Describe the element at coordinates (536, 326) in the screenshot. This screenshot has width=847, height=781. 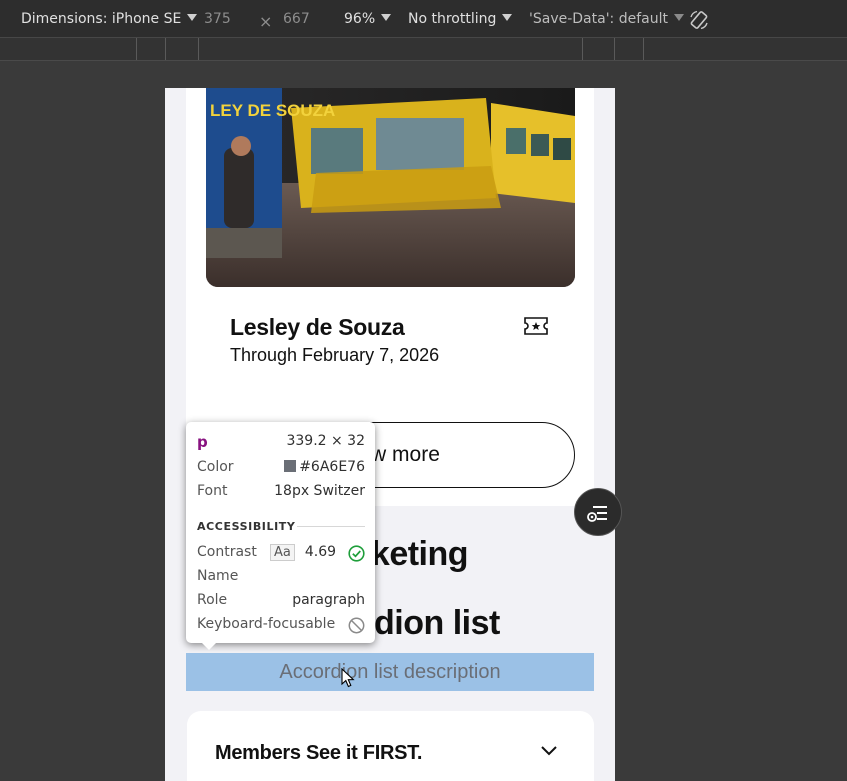
I see `ticket-icon` at that location.